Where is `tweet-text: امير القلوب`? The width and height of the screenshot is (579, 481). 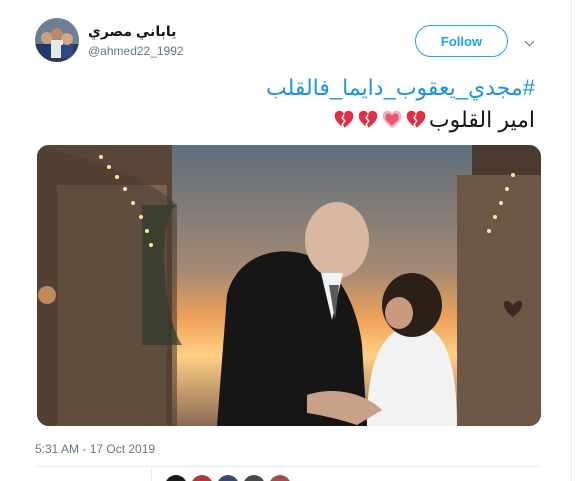 tweet-text: امير القلوب is located at coordinates (434, 120).